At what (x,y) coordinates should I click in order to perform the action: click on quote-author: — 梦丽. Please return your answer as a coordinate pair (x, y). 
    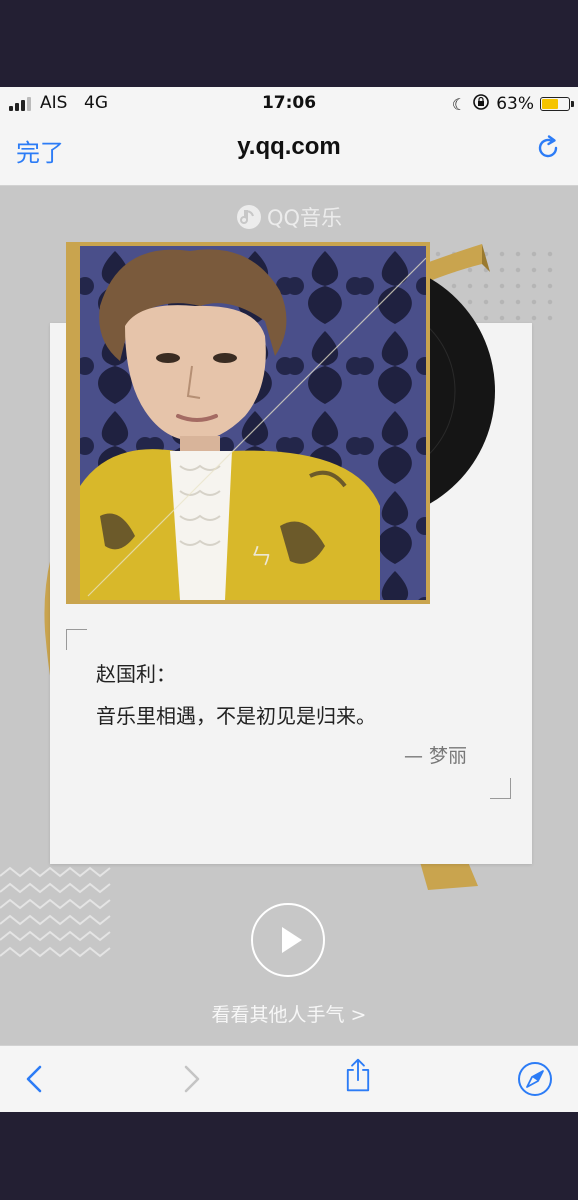
    Looking at the image, I should click on (436, 756).